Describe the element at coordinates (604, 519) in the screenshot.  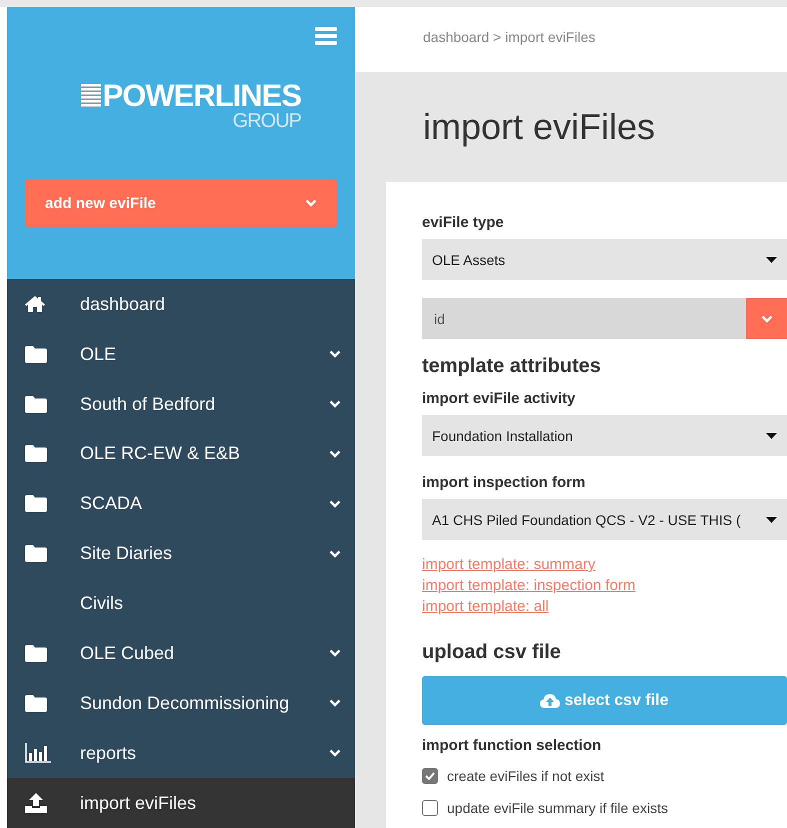
I see `inspection-select: A1 CHS Piled Foundation QCS - V2 - USE THIS (` at that location.